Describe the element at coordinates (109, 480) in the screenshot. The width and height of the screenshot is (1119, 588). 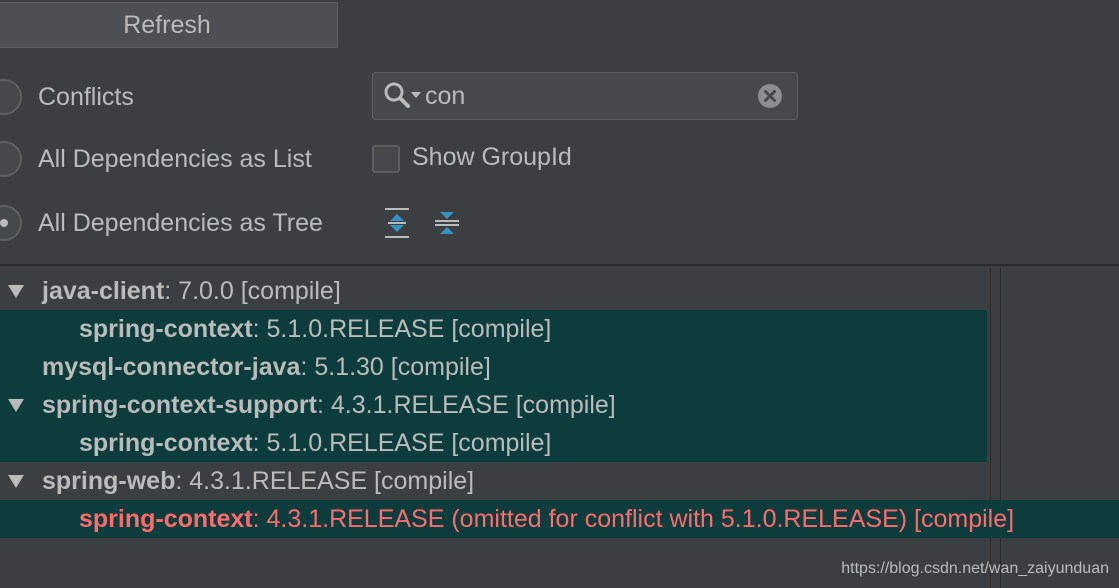
I see `dependency-name: spring-web` at that location.